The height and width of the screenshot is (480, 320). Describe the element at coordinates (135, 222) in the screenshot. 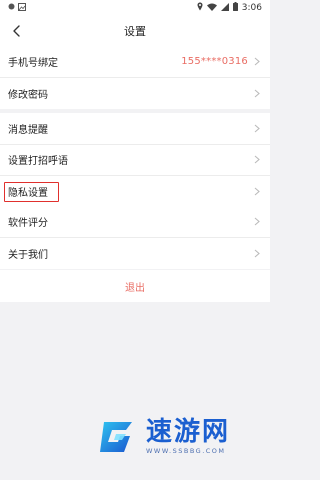

I see `settings-item-rating: 软件评分` at that location.